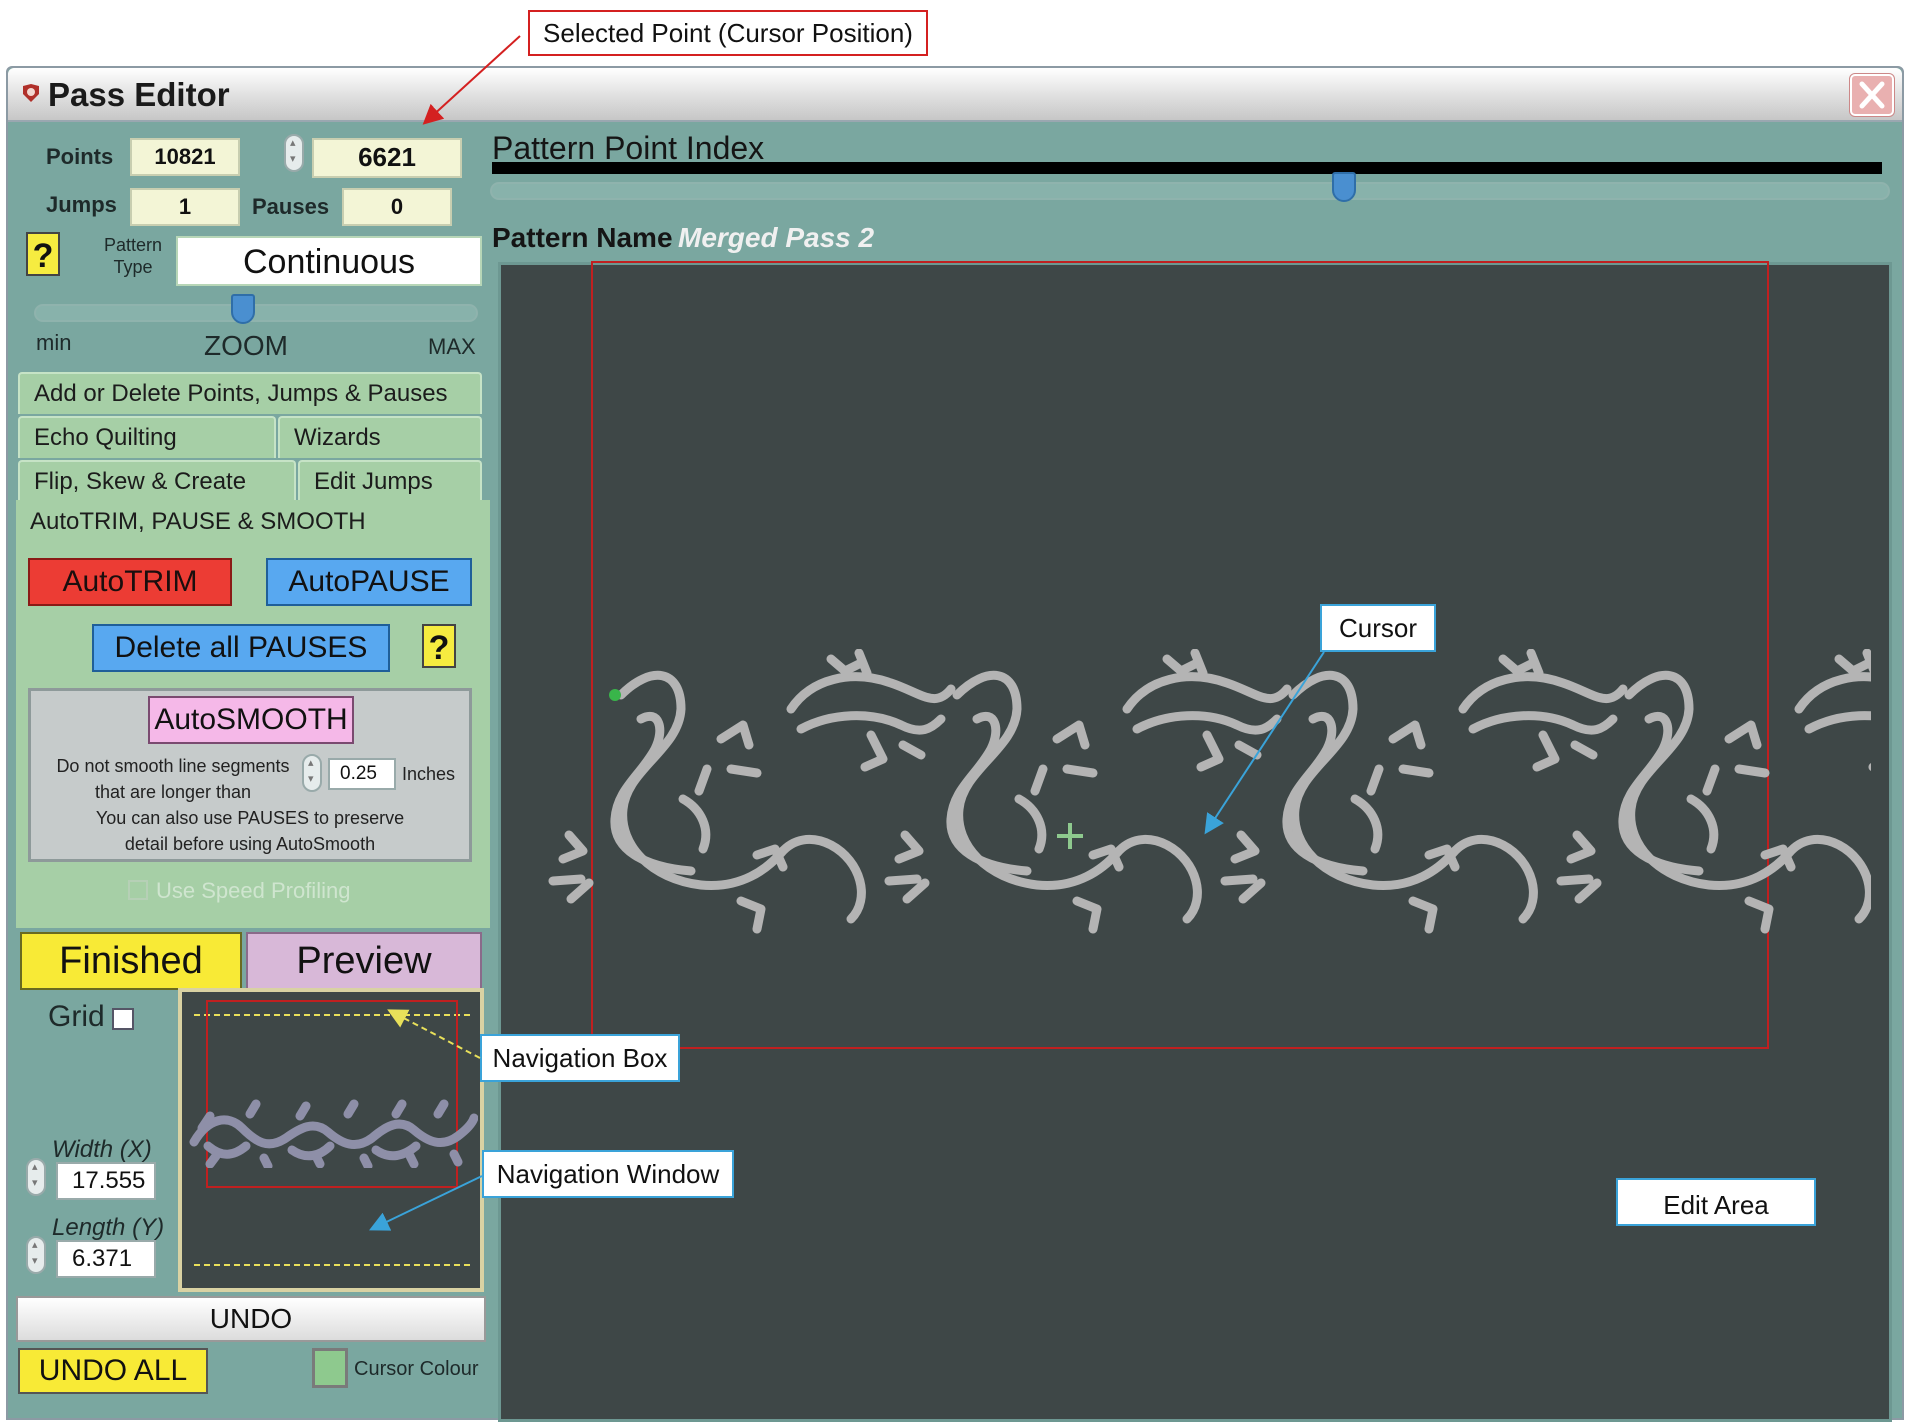 This screenshot has height=1422, width=1910. I want to click on smooth-length-input: 0.25, so click(362, 774).